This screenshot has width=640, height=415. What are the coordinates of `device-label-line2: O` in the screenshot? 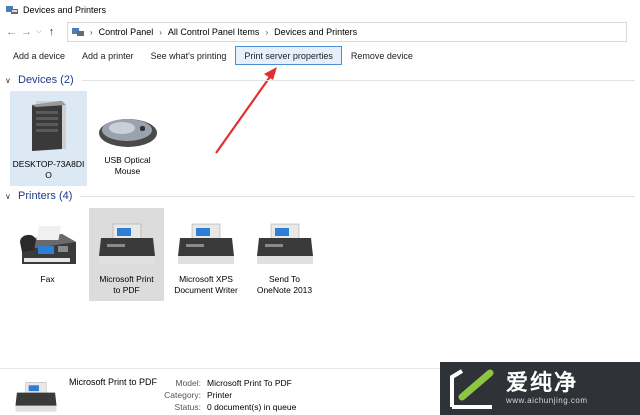 It's located at (48, 175).